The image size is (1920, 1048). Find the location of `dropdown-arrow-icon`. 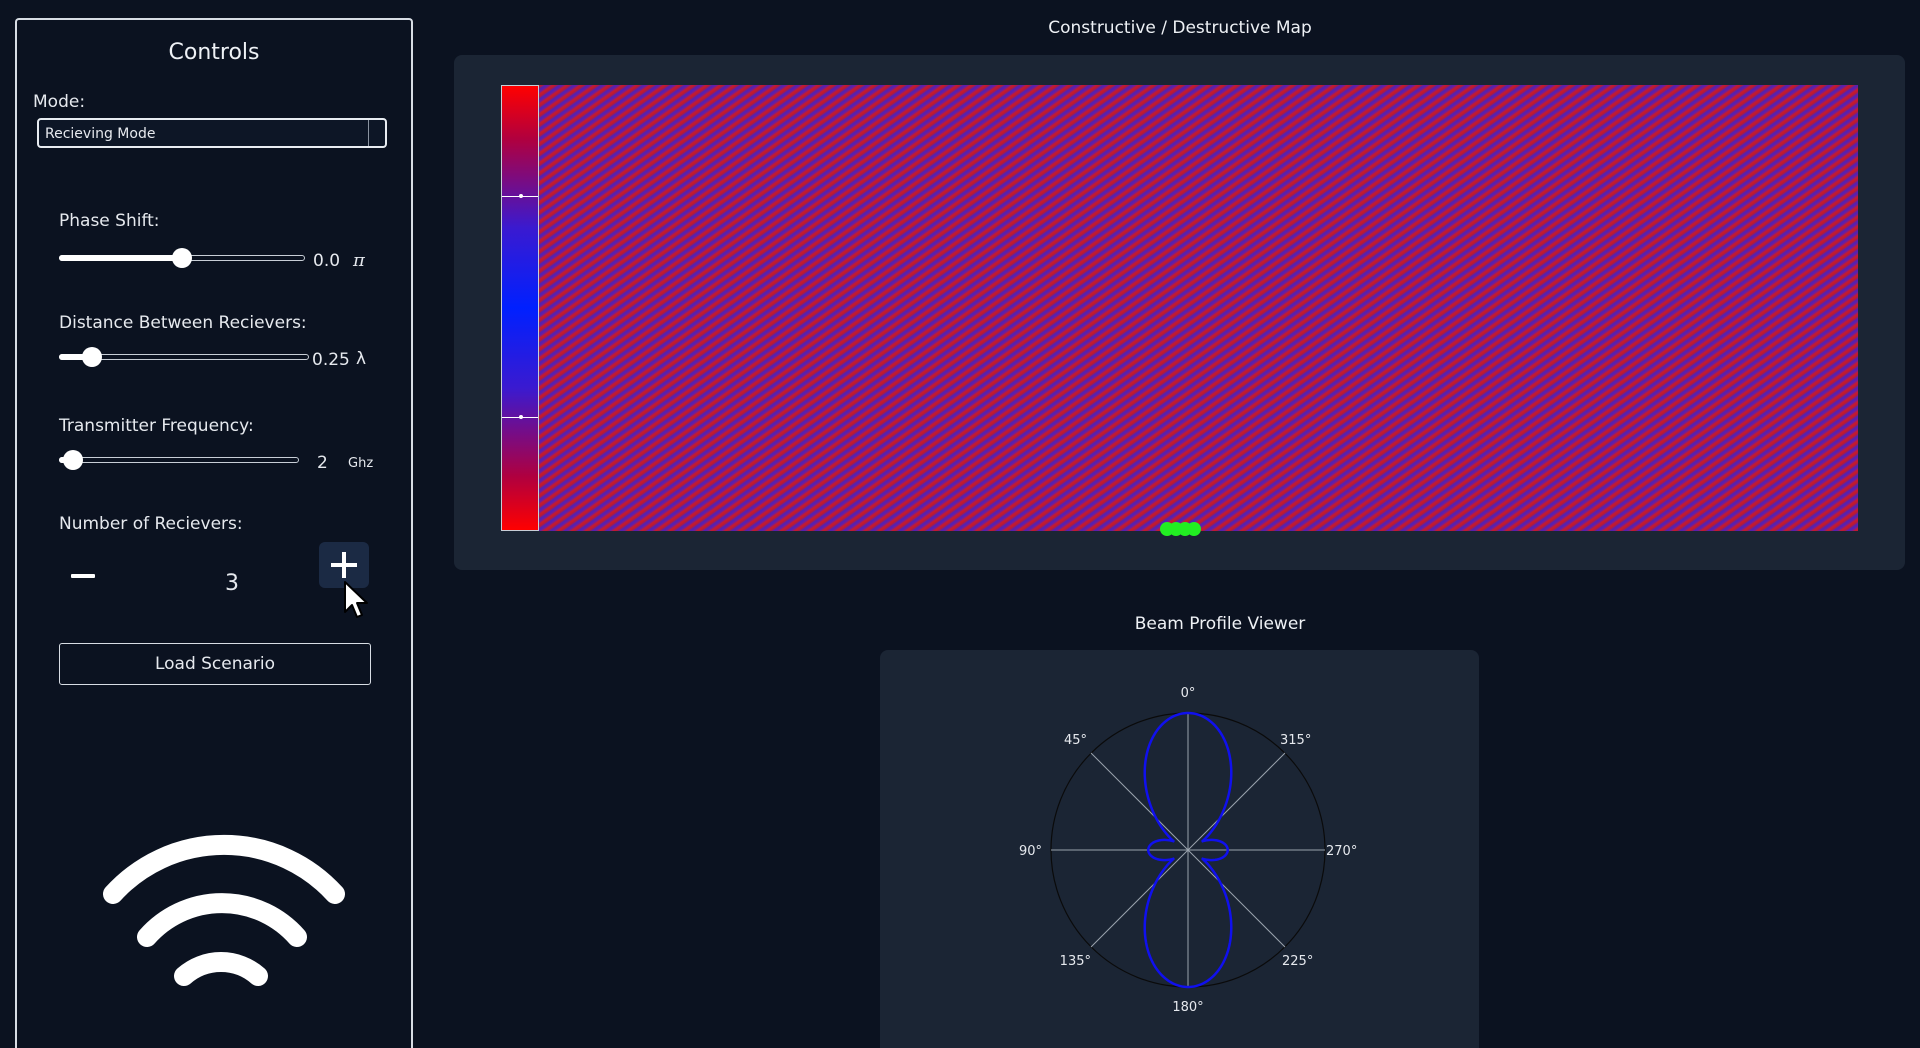

dropdown-arrow-icon is located at coordinates (376, 133).